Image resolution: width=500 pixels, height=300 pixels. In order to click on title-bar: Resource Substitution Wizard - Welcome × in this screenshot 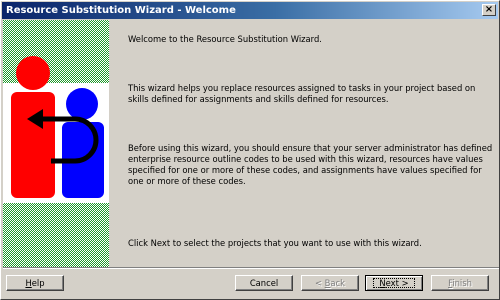, I will do `click(250, 10)`.